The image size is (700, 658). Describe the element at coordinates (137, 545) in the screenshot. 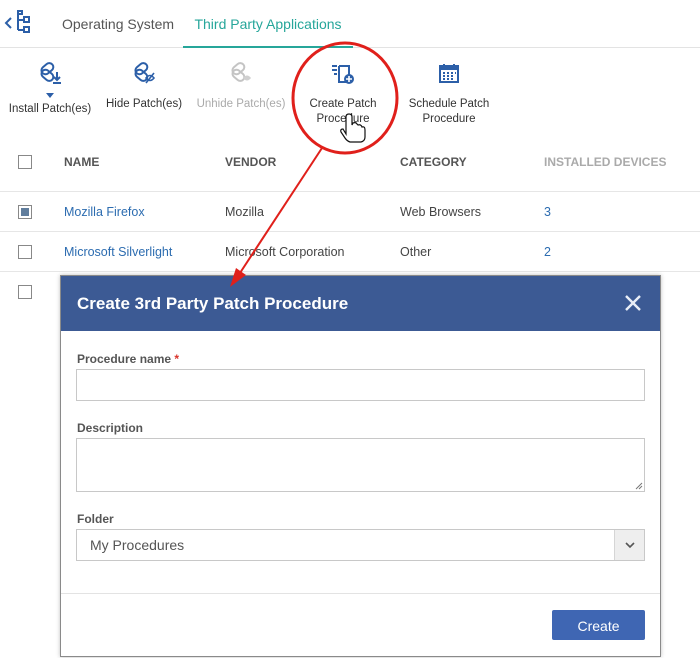

I see `folder-selected-value: My Procedures` at that location.